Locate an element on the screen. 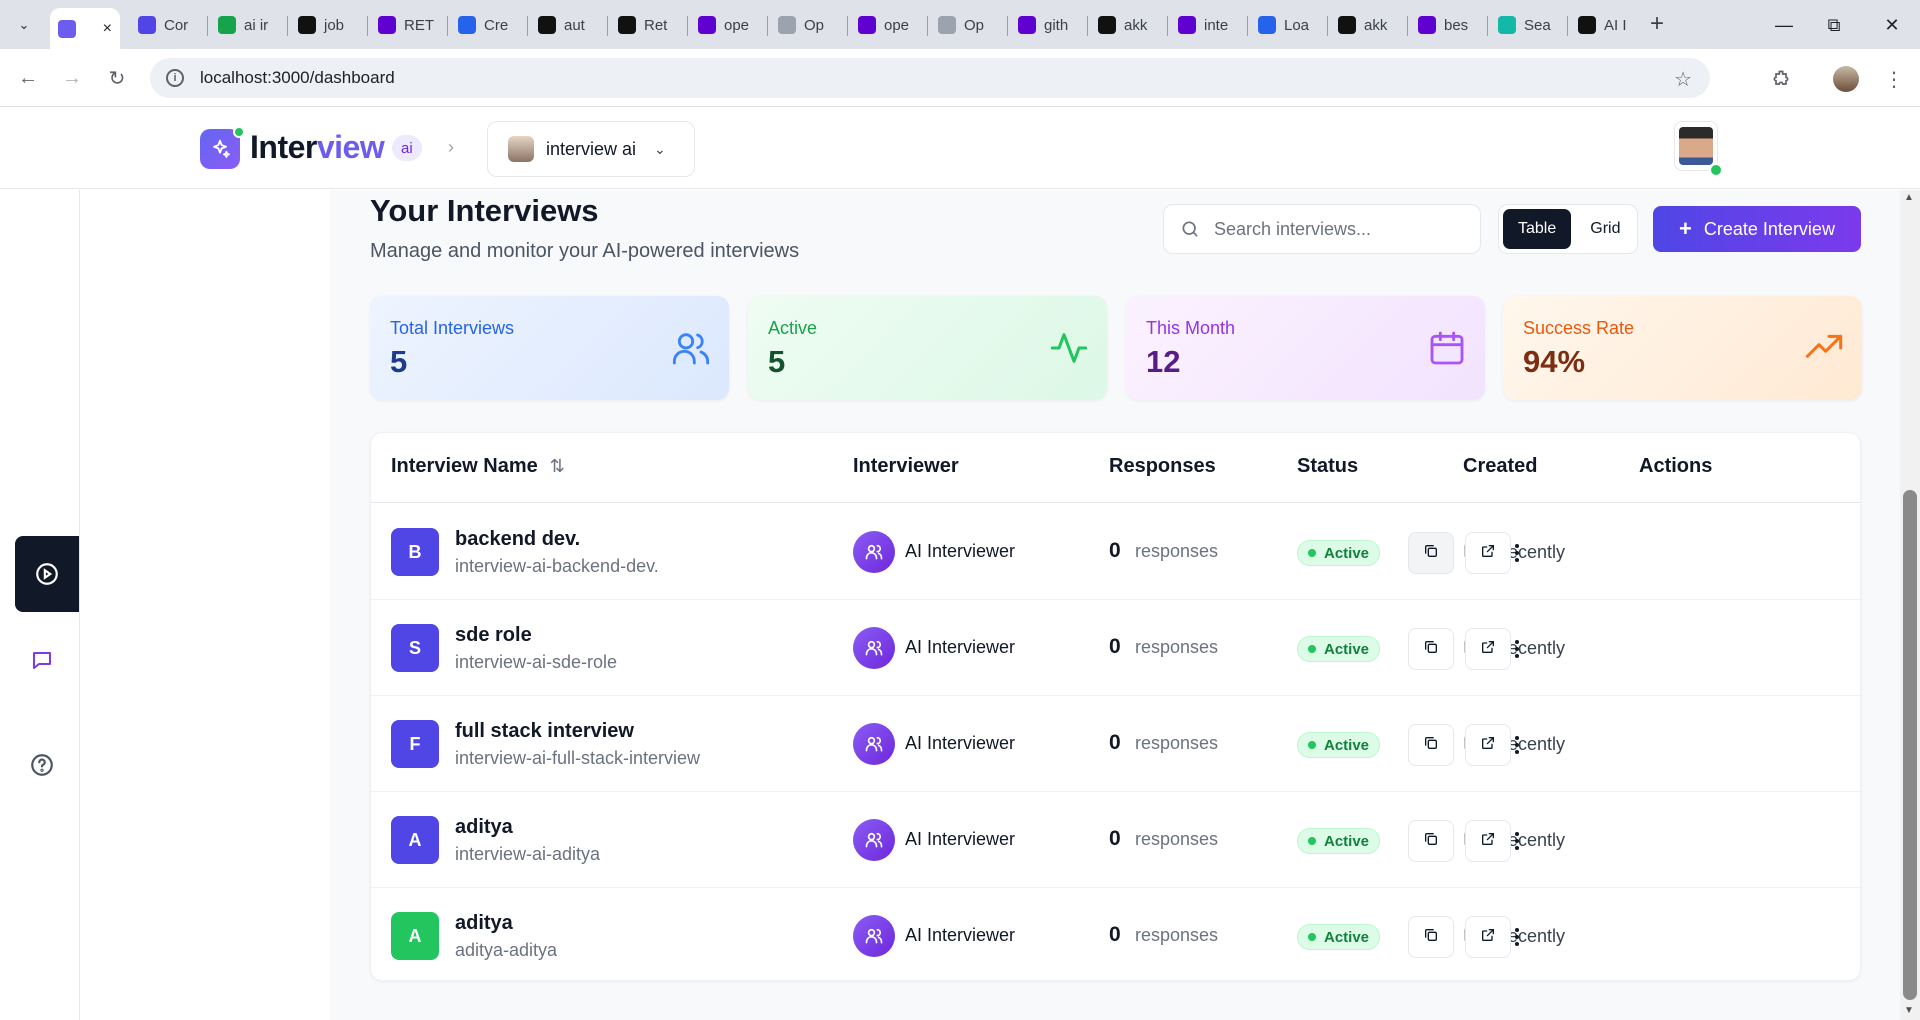 The image size is (1920, 1020). y-favicon is located at coordinates (1187, 25).